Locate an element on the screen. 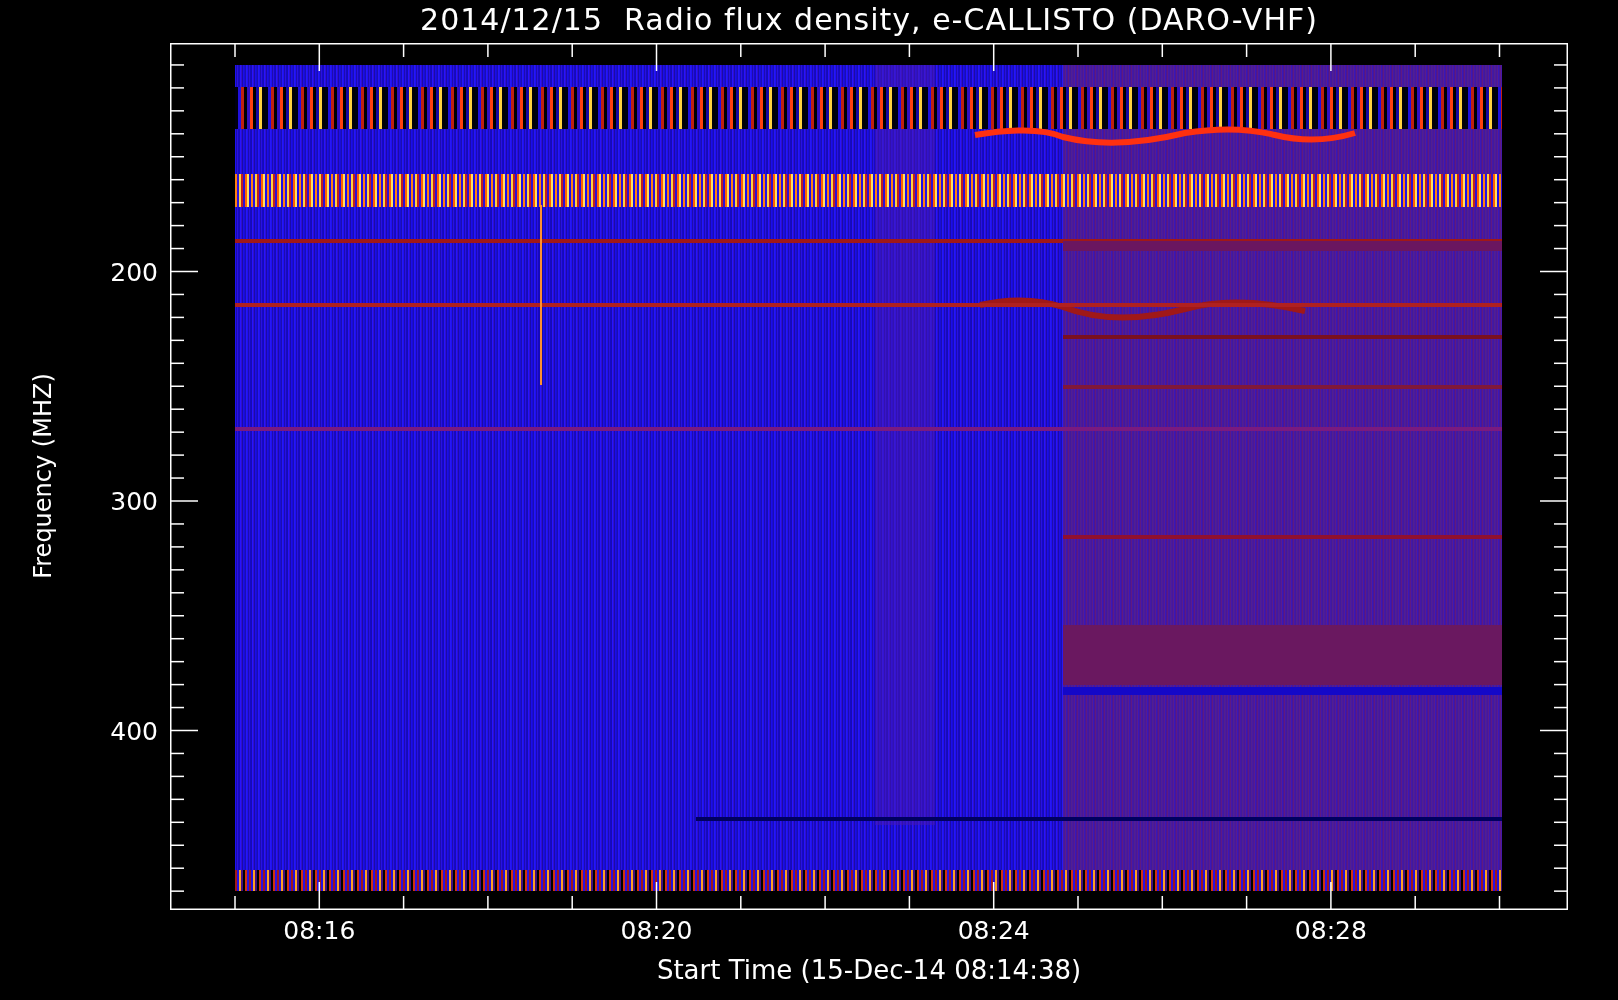  x-tick-label: 08:20 is located at coordinates (656, 930).